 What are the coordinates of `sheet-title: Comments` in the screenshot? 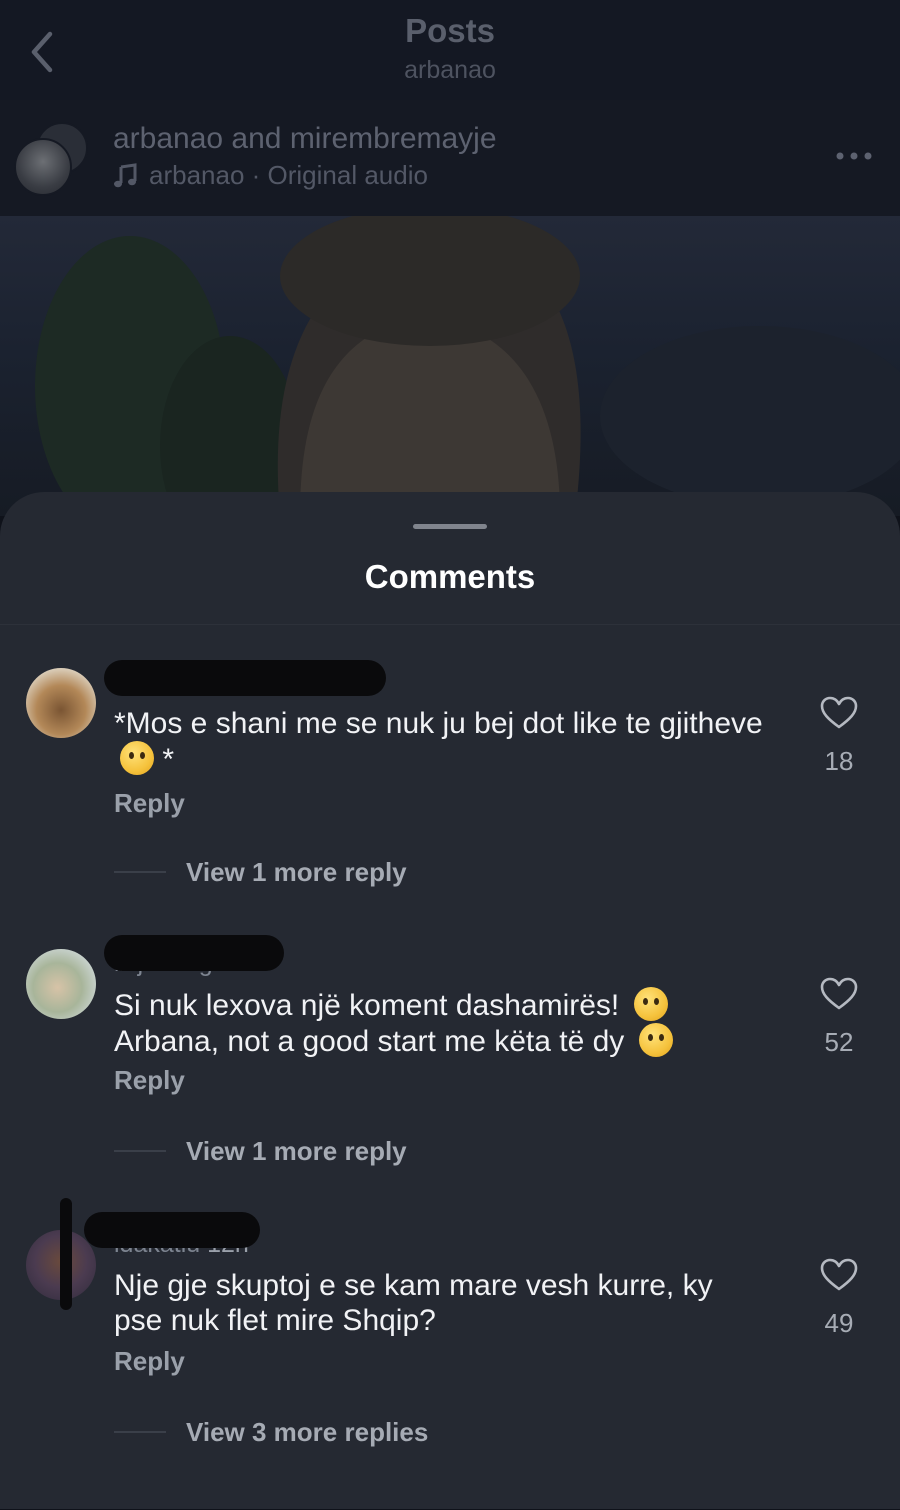 It's located at (450, 576).